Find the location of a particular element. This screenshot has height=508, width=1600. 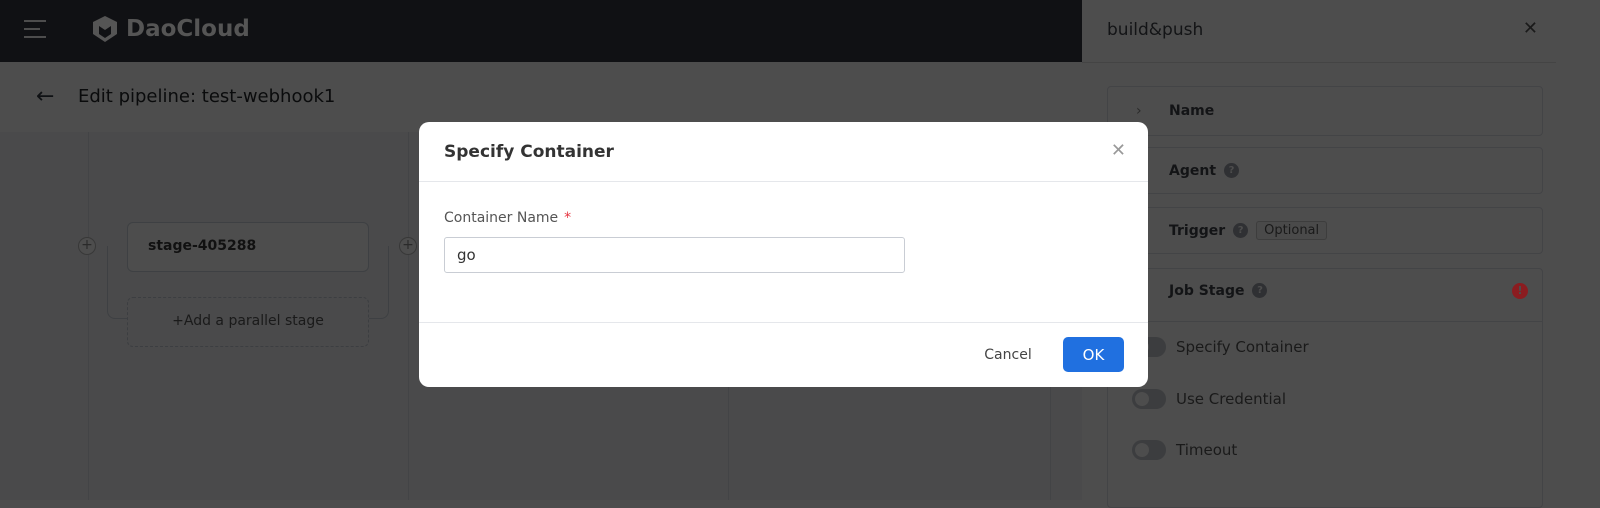

dialog-title: Specify Container is located at coordinates (529, 152).